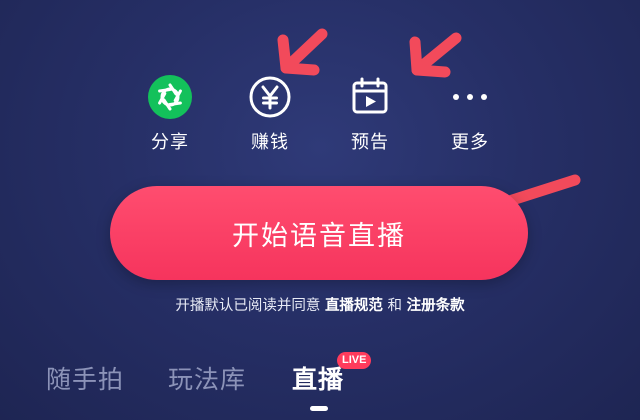 The height and width of the screenshot is (420, 640). I want to click on share-action: 分享, so click(170, 114).